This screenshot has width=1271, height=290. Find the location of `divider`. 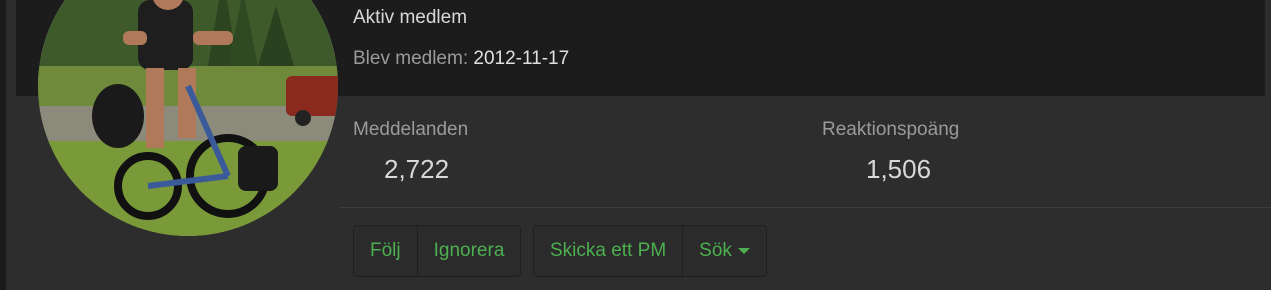

divider is located at coordinates (805, 207).